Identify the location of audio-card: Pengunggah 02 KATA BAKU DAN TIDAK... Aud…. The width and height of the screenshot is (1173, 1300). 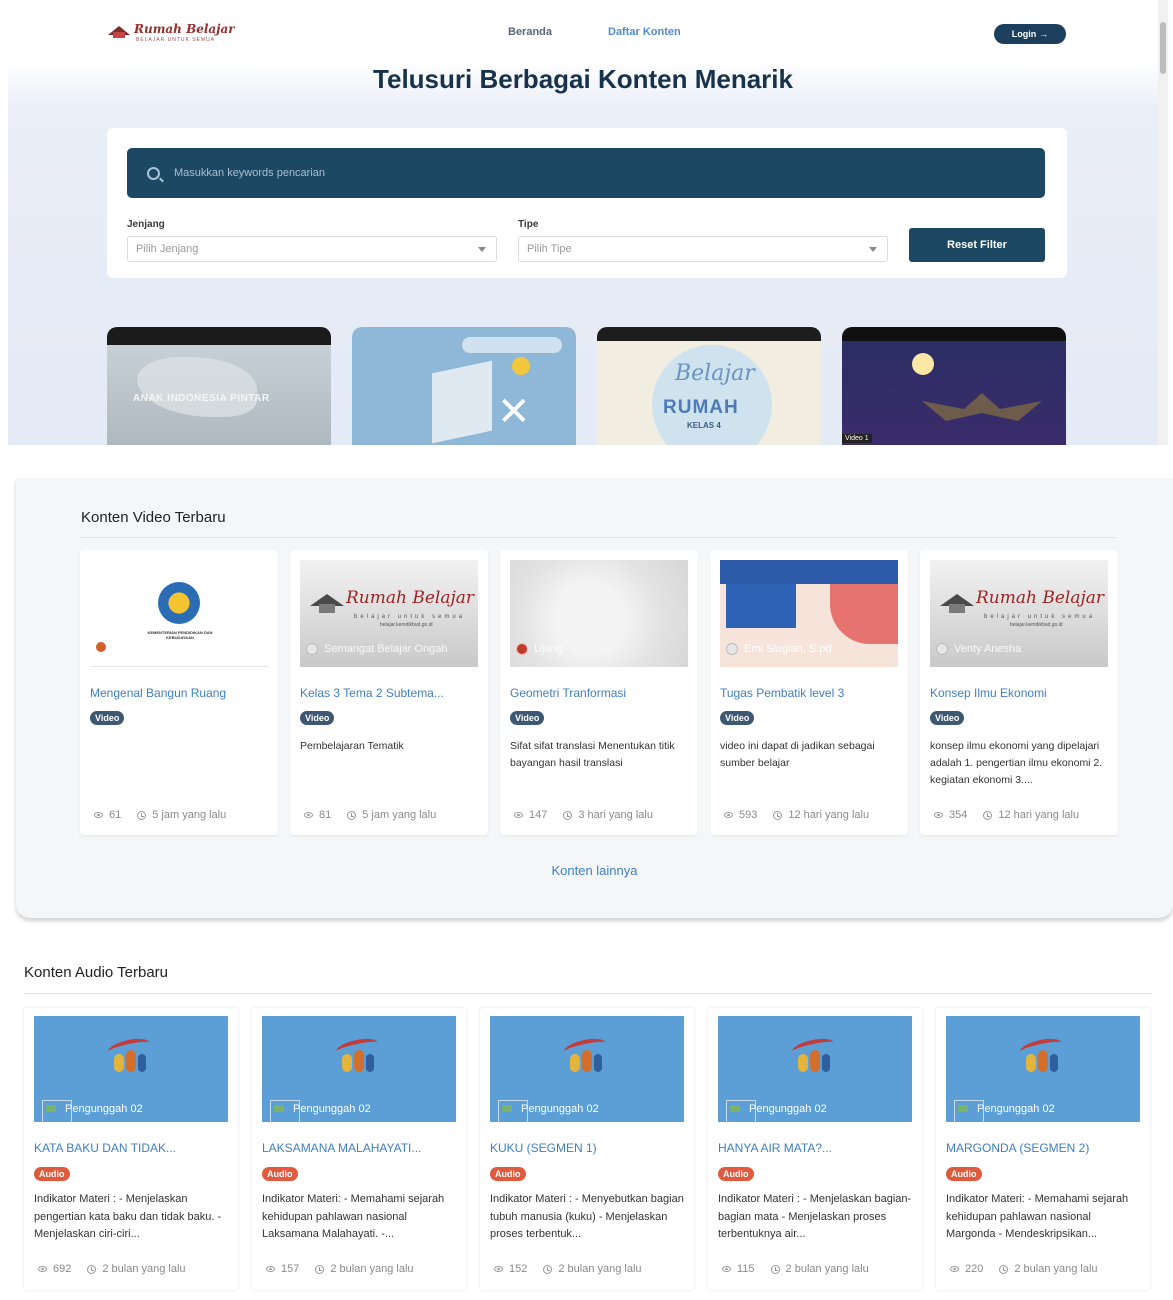
(131, 1149).